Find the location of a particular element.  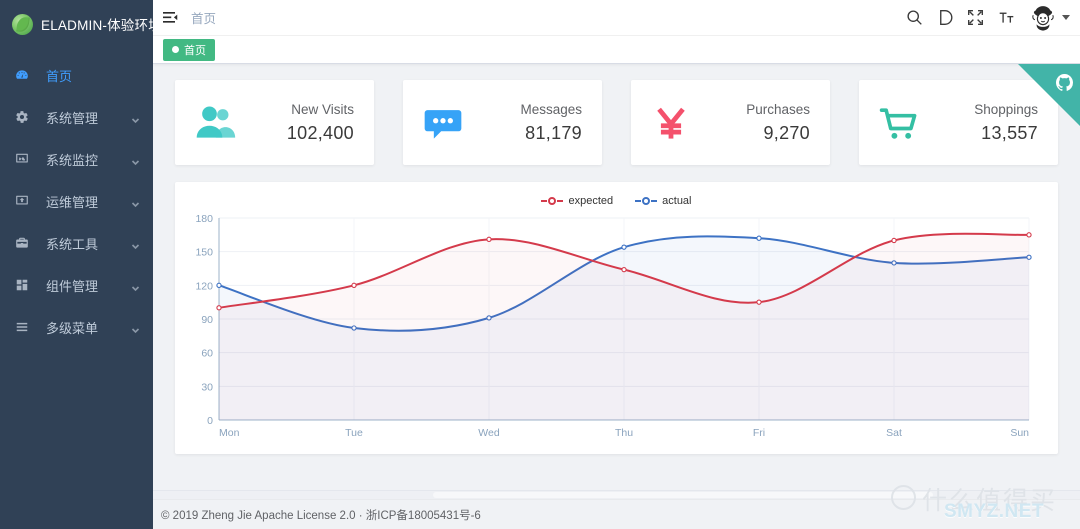

people-icon is located at coordinates (215, 123).